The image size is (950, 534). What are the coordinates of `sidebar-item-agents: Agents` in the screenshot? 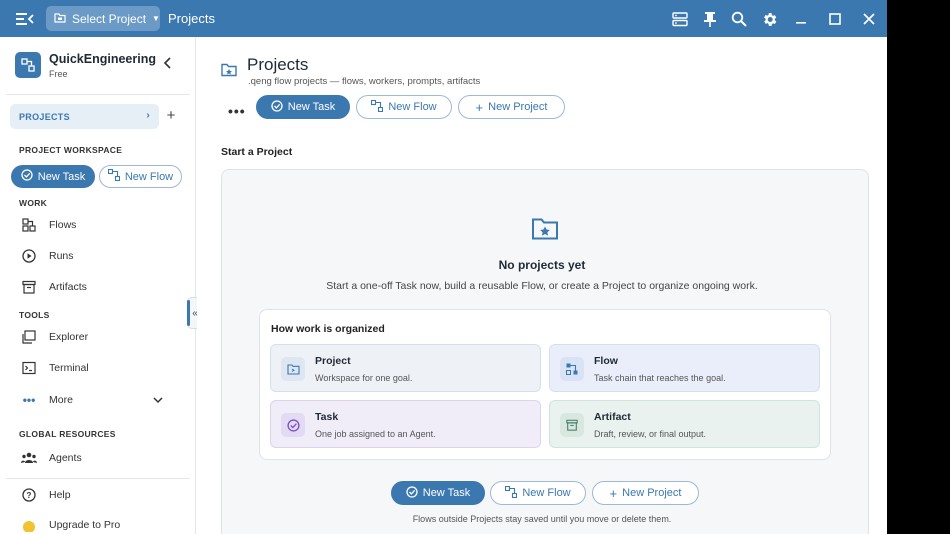 It's located at (51, 458).